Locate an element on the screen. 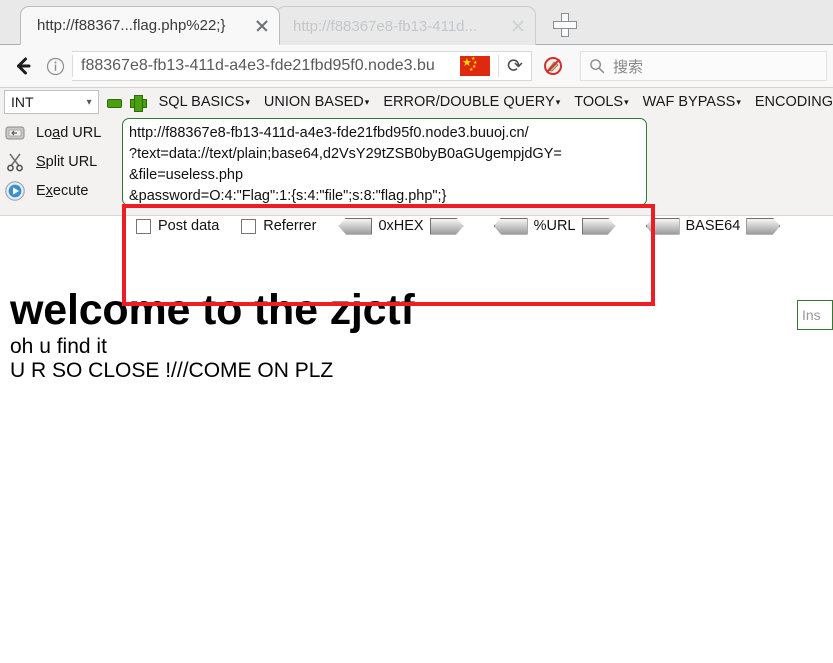  hackbar-action-list: Load URL Split URL Execute is located at coordinates (61, 164).